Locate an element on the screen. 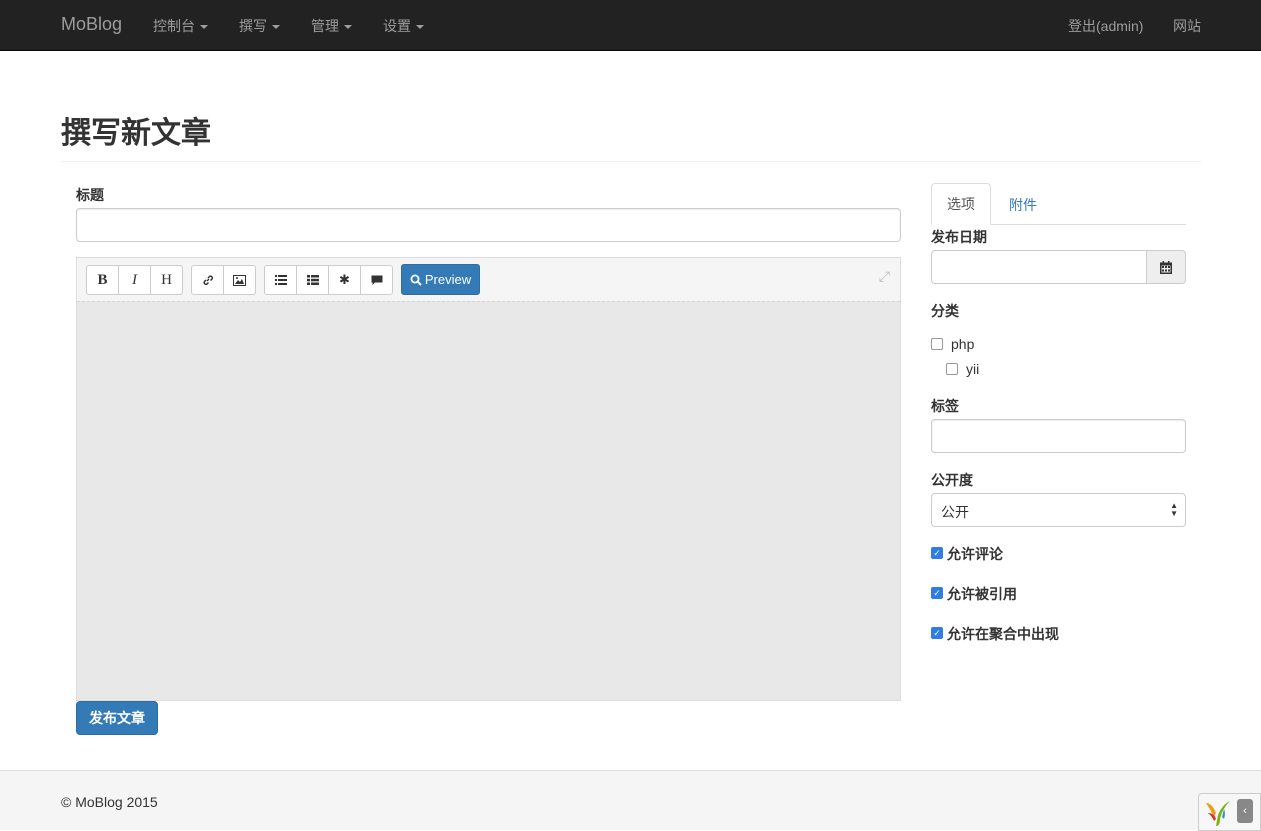 The height and width of the screenshot is (831, 1261). publish-date-input is located at coordinates (1039, 267).